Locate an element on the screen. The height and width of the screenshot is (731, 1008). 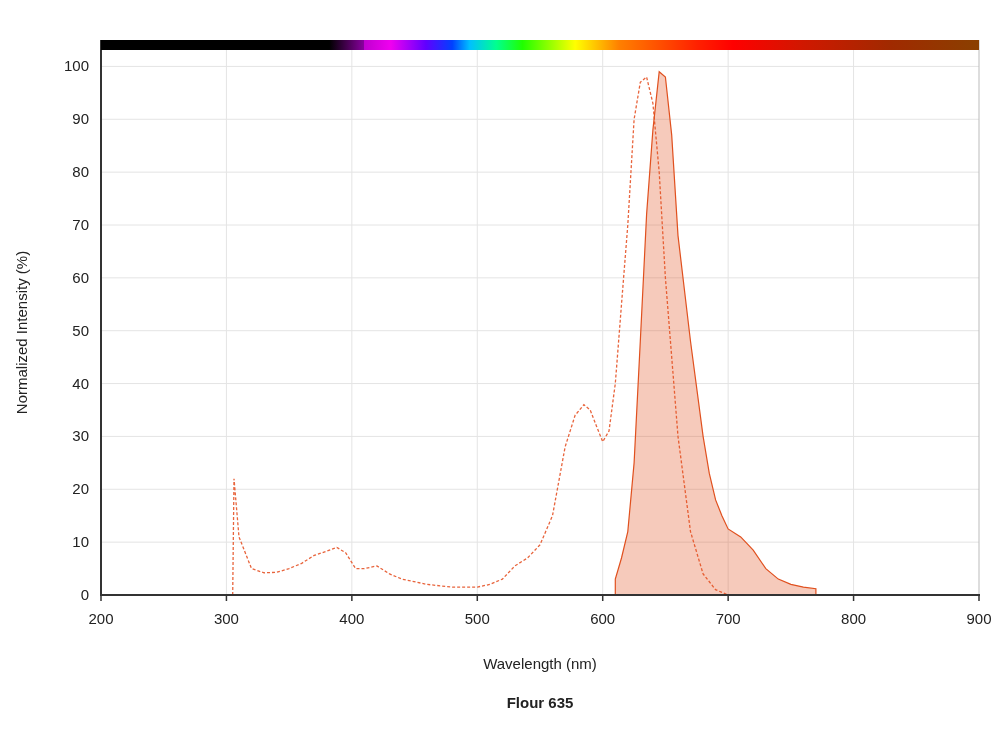
tick-label: 90 is located at coordinates (80, 119).